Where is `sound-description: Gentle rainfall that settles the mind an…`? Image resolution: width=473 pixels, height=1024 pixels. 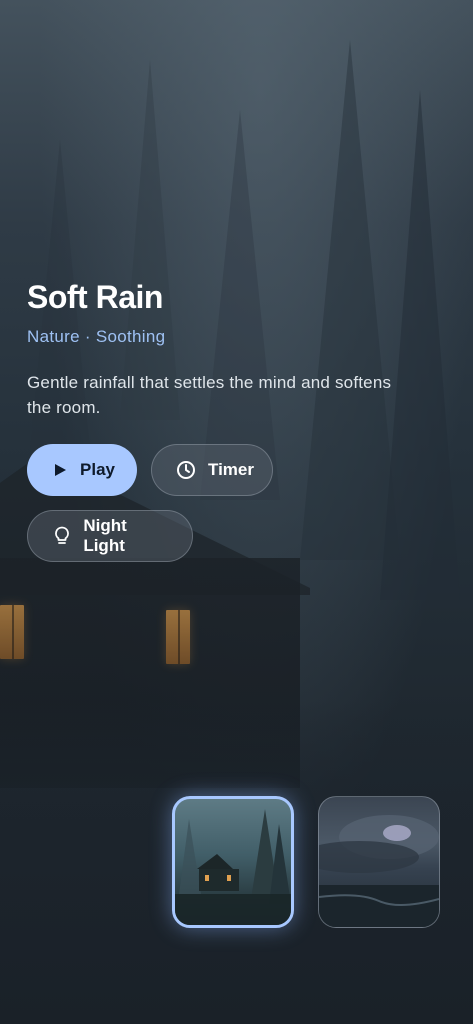 sound-description: Gentle rainfall that settles the mind an… is located at coordinates (209, 395).